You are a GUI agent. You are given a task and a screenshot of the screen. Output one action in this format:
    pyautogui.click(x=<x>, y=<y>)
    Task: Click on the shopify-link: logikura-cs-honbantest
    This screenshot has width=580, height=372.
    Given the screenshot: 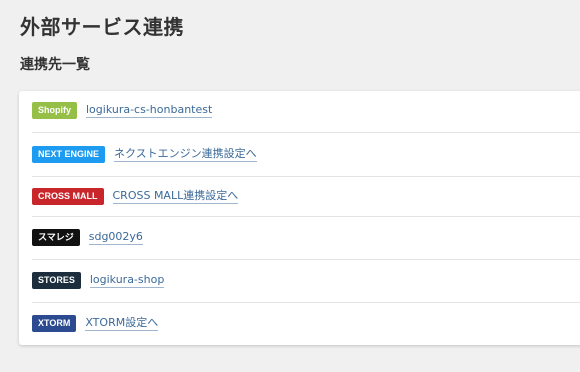 What is the action you would take?
    pyautogui.click(x=149, y=110)
    